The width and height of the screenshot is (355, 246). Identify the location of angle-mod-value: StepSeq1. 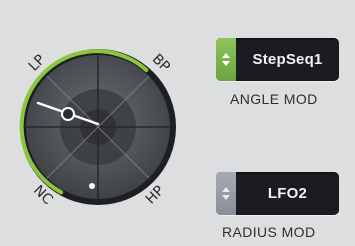
(287, 59).